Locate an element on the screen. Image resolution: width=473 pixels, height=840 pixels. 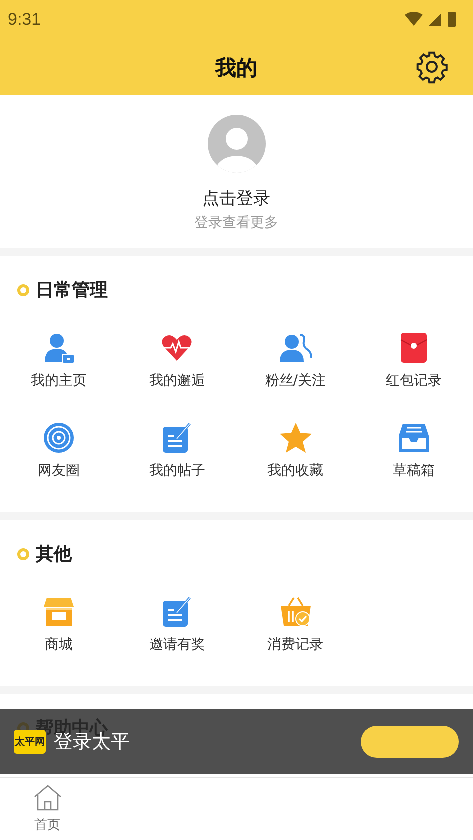
menu-item: 我的邂逅 is located at coordinates (177, 371).